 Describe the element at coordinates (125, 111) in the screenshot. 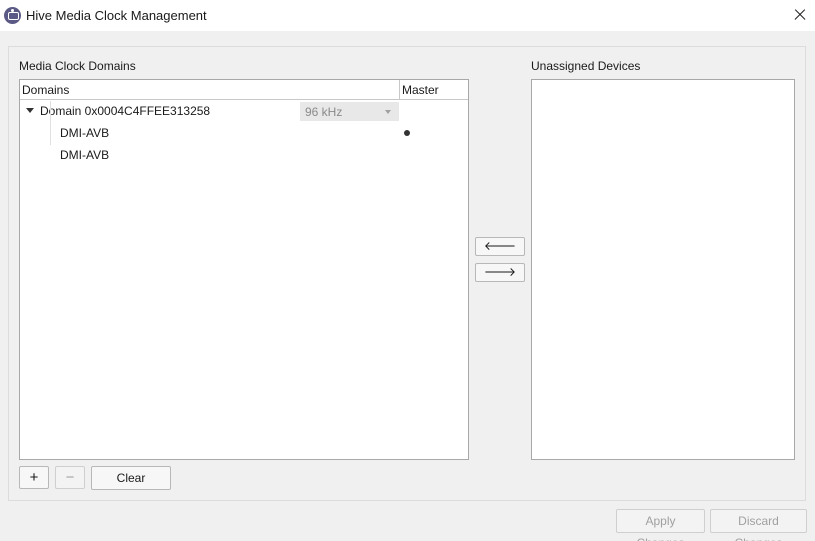

I see `domain-name: Domain 0x0004C4FFEE313258` at that location.